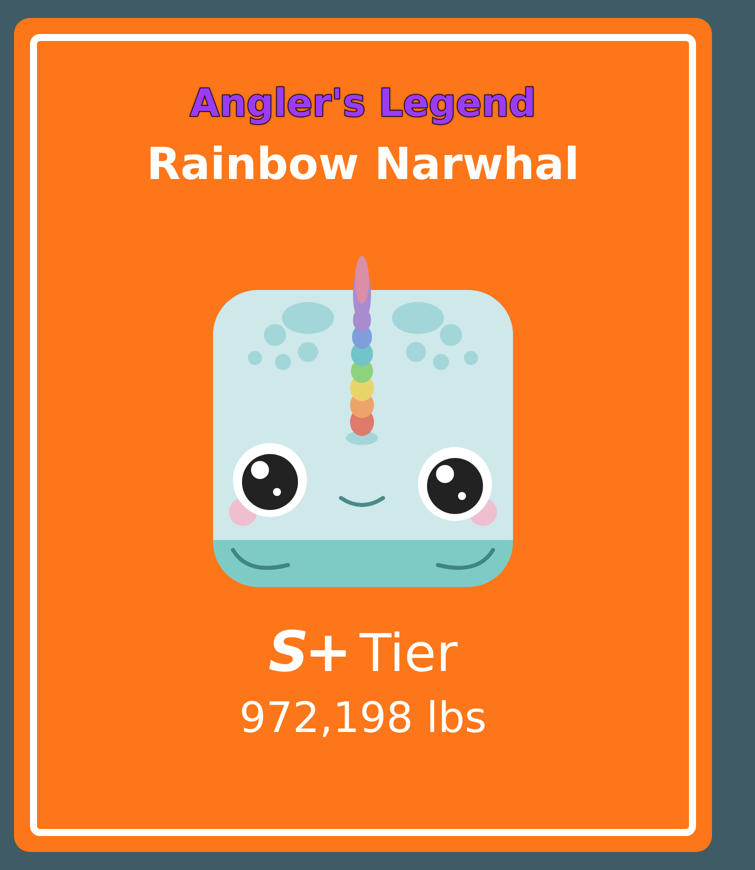 This screenshot has height=870, width=755. I want to click on tier-label: Tier, so click(409, 654).